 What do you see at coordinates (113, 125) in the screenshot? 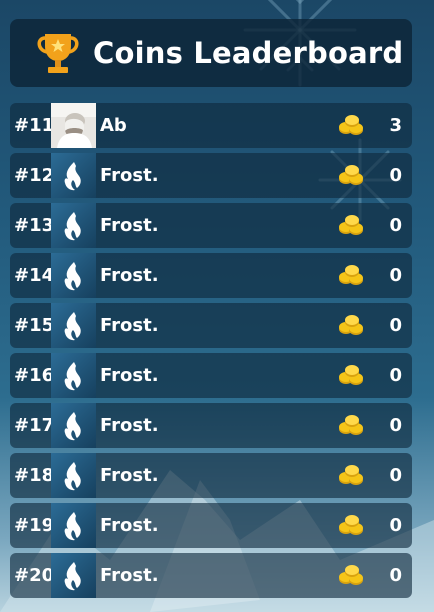
I see `player-name: Ab` at bounding box center [113, 125].